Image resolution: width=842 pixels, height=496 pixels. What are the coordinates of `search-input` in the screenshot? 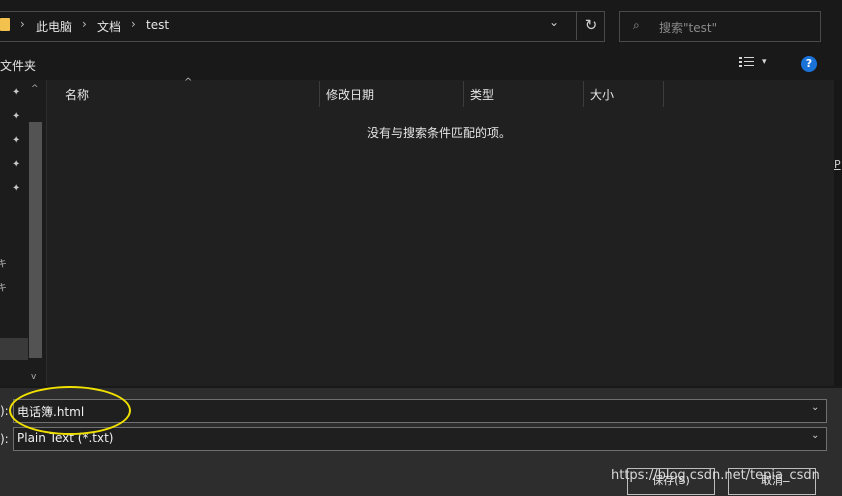 It's located at (720, 26).